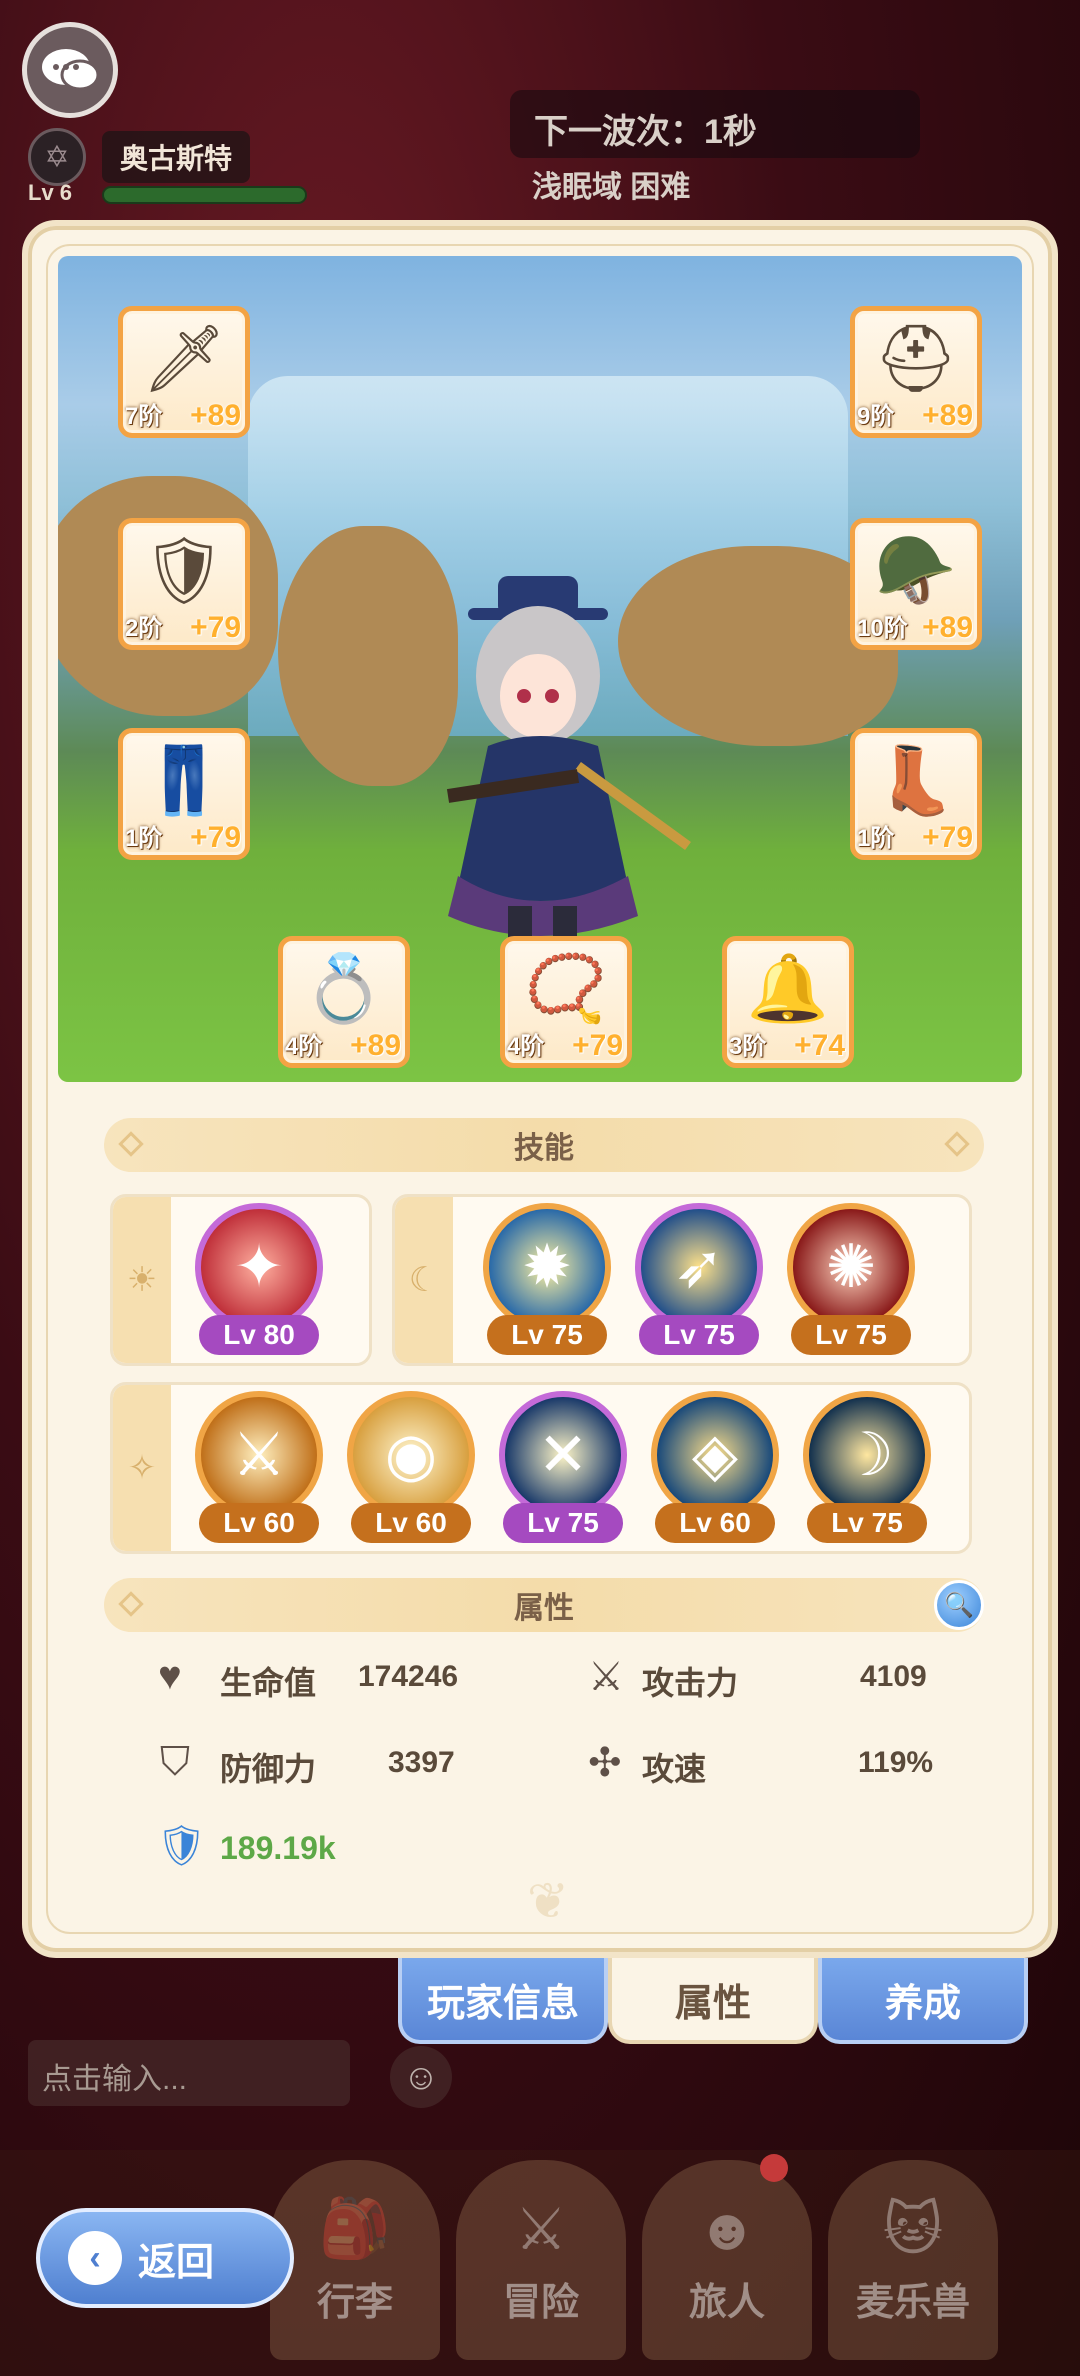 The image size is (1080, 2376). What do you see at coordinates (344, 1002) in the screenshot?
I see `equip-slot-ring: 💍 4阶 +89` at bounding box center [344, 1002].